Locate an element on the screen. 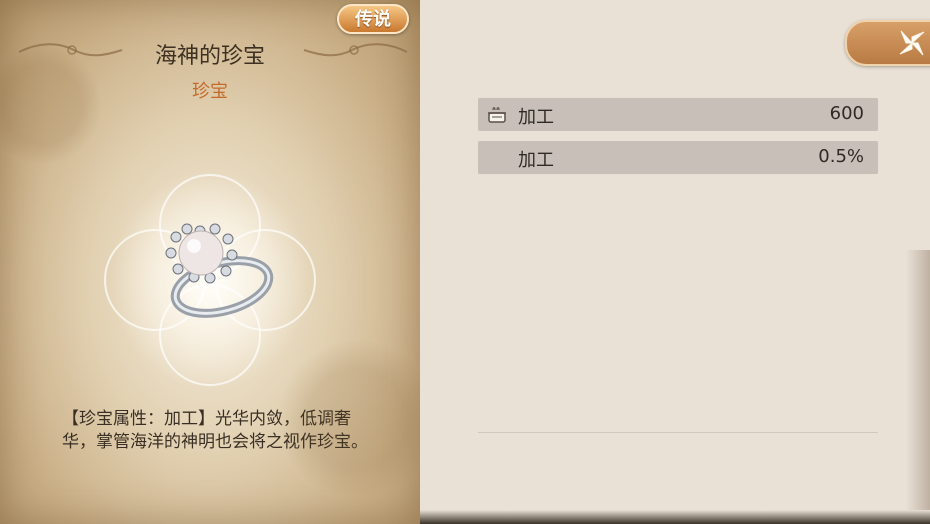  rarity-badge: 传说 is located at coordinates (373, 19).